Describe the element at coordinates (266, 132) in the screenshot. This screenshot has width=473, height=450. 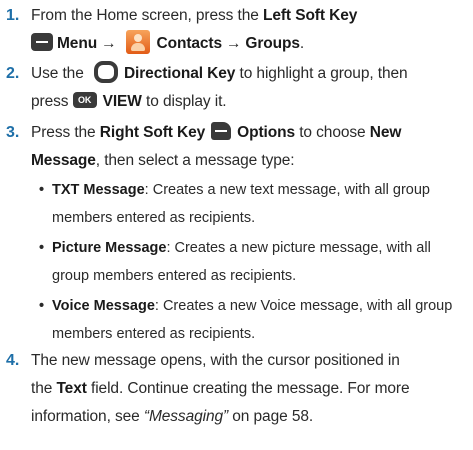
I see `options-label: Options` at that location.